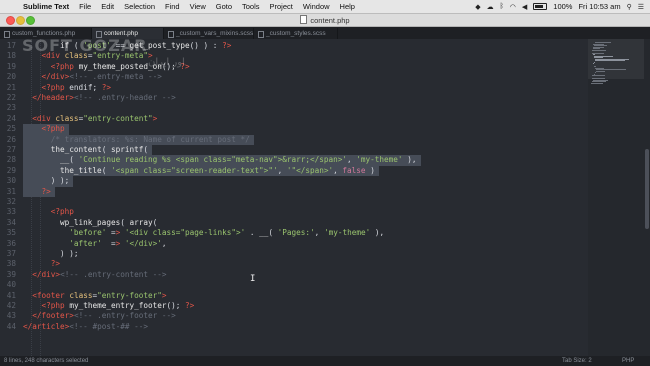 Image resolution: width=650 pixels, height=366 pixels. I want to click on line-code: the_content( sprintf(, so click(99, 149).